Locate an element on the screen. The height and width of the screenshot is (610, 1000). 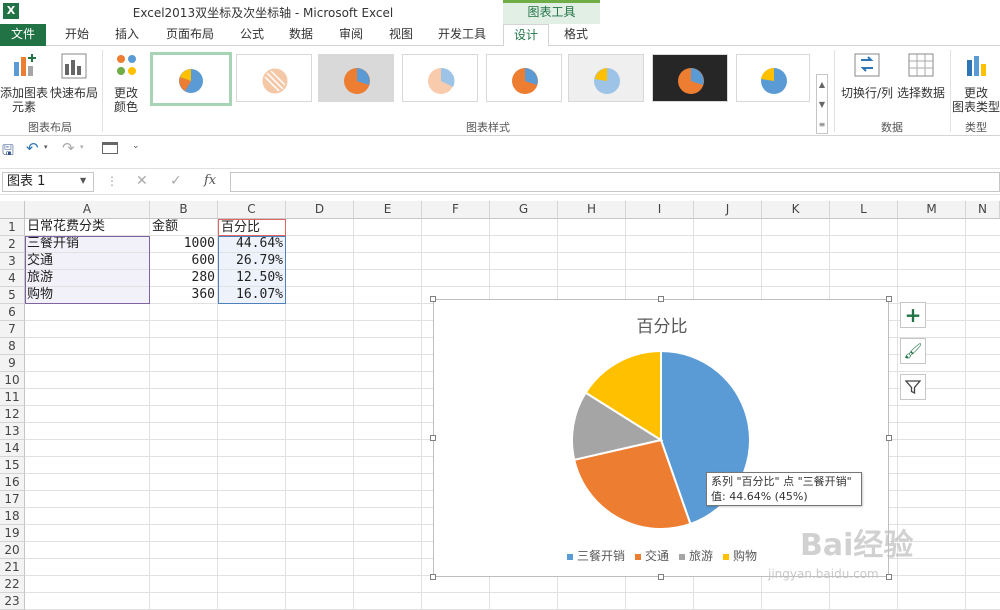
undo-icon: ↶ is located at coordinates (32, 148).